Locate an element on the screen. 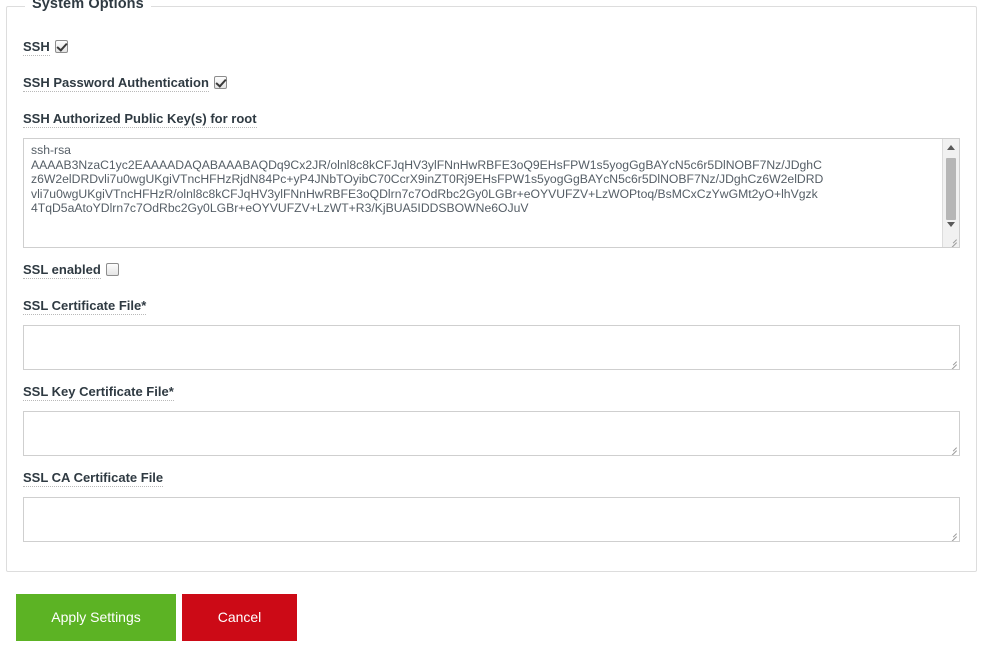 This screenshot has height=665, width=997. ssl-key-certificate-file-label: SSL Key Certificate File* is located at coordinates (98, 393).